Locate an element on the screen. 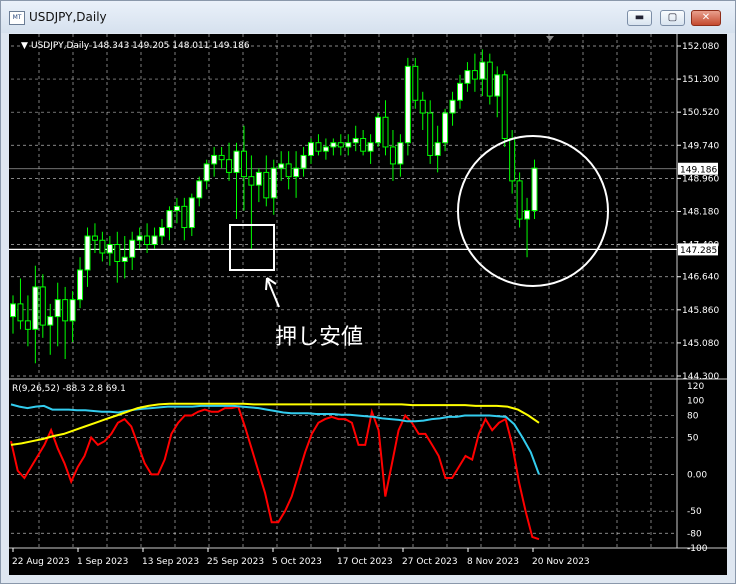 The image size is (736, 584). indicator-label: 80 is located at coordinates (693, 416).